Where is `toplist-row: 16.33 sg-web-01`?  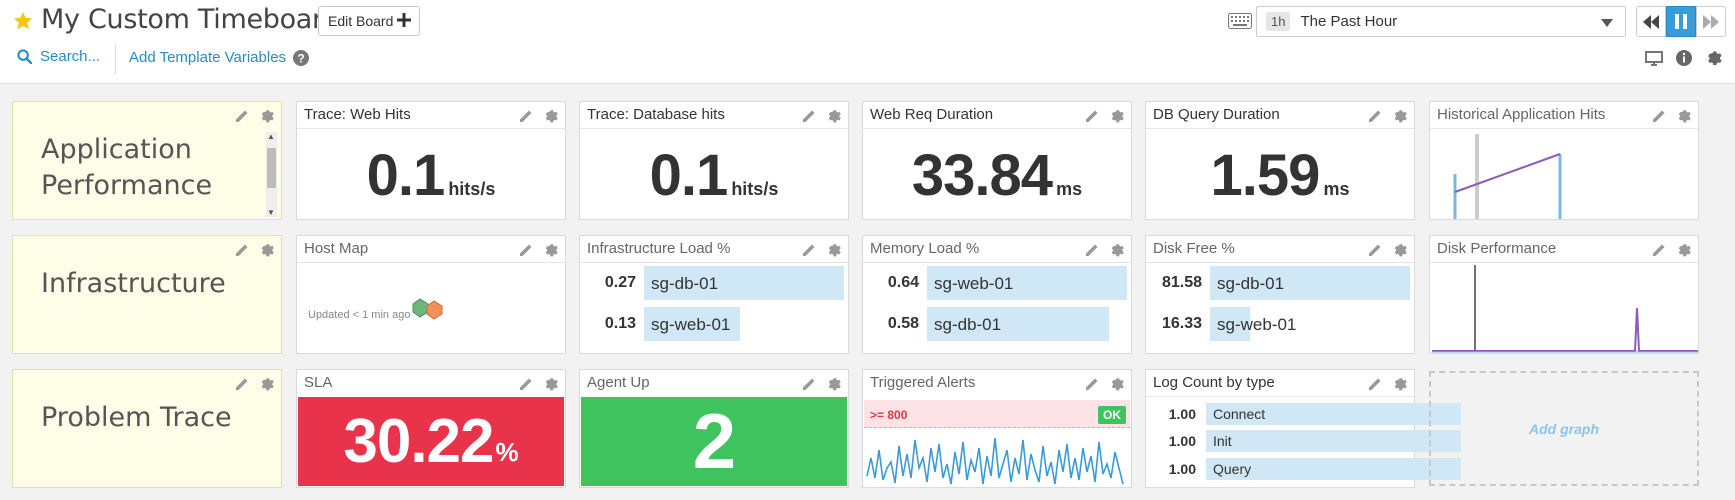 toplist-row: 16.33 sg-web-01 is located at coordinates (1280, 324).